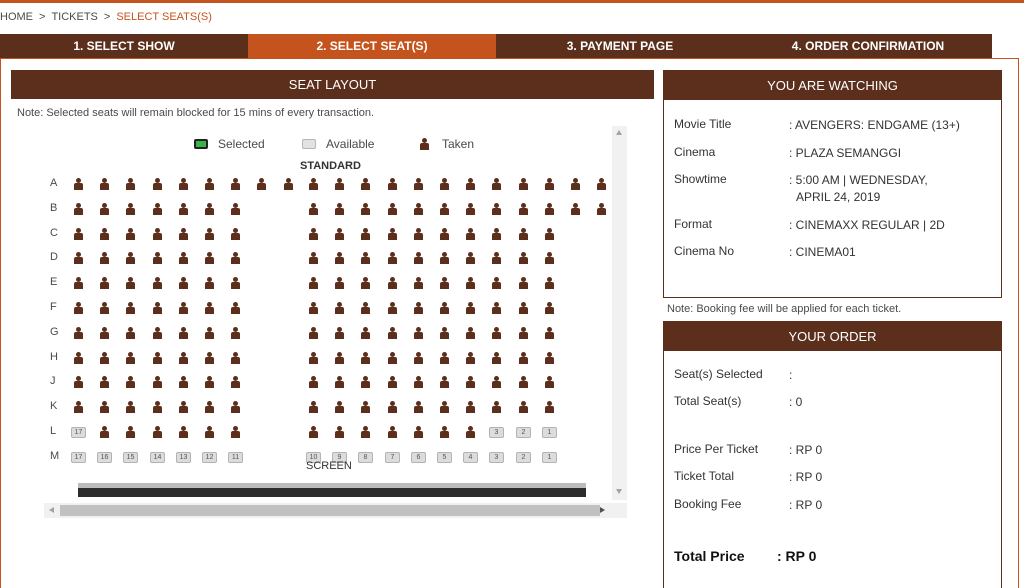  I want to click on step-payment-page: 3. PAYMENT PAGE, so click(620, 46).